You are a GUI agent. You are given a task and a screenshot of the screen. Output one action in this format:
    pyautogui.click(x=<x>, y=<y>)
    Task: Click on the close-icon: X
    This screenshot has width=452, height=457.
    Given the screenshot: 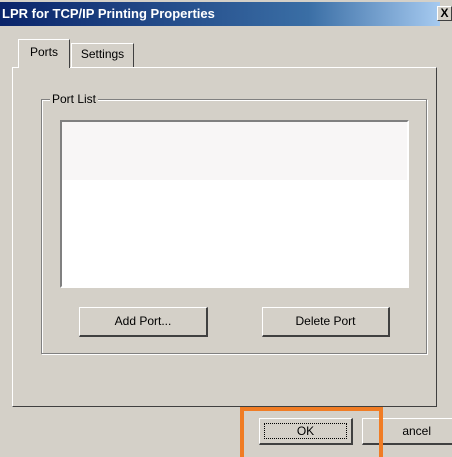 What is the action you would take?
    pyautogui.click(x=444, y=13)
    